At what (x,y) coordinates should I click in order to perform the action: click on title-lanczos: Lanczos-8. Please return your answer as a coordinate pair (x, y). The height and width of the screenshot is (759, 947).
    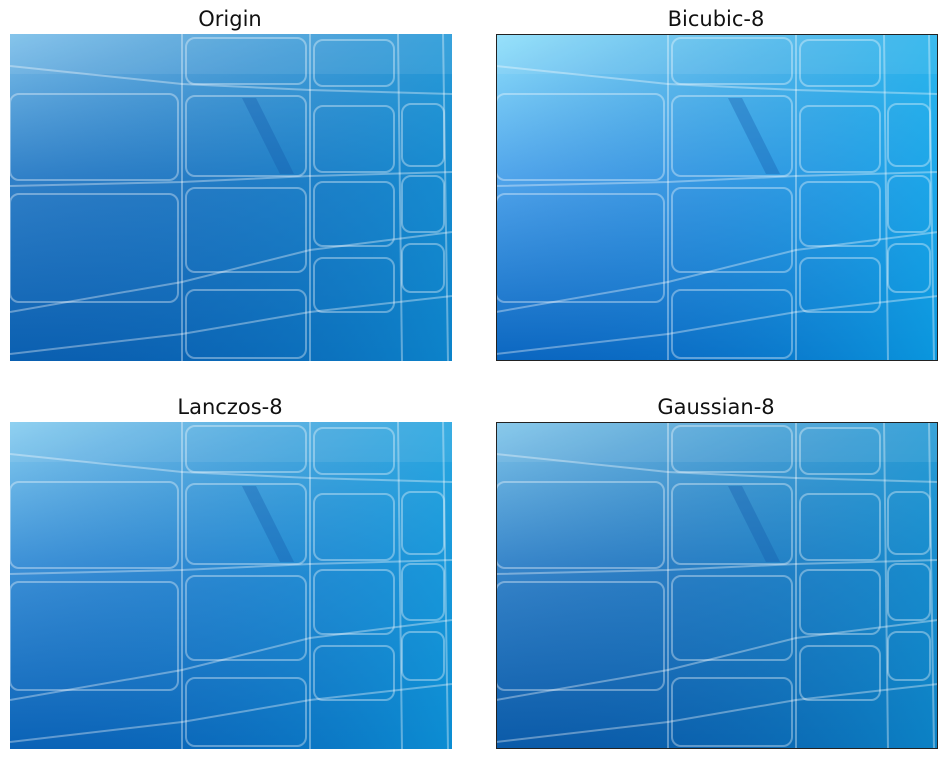
    Looking at the image, I should click on (230, 407).